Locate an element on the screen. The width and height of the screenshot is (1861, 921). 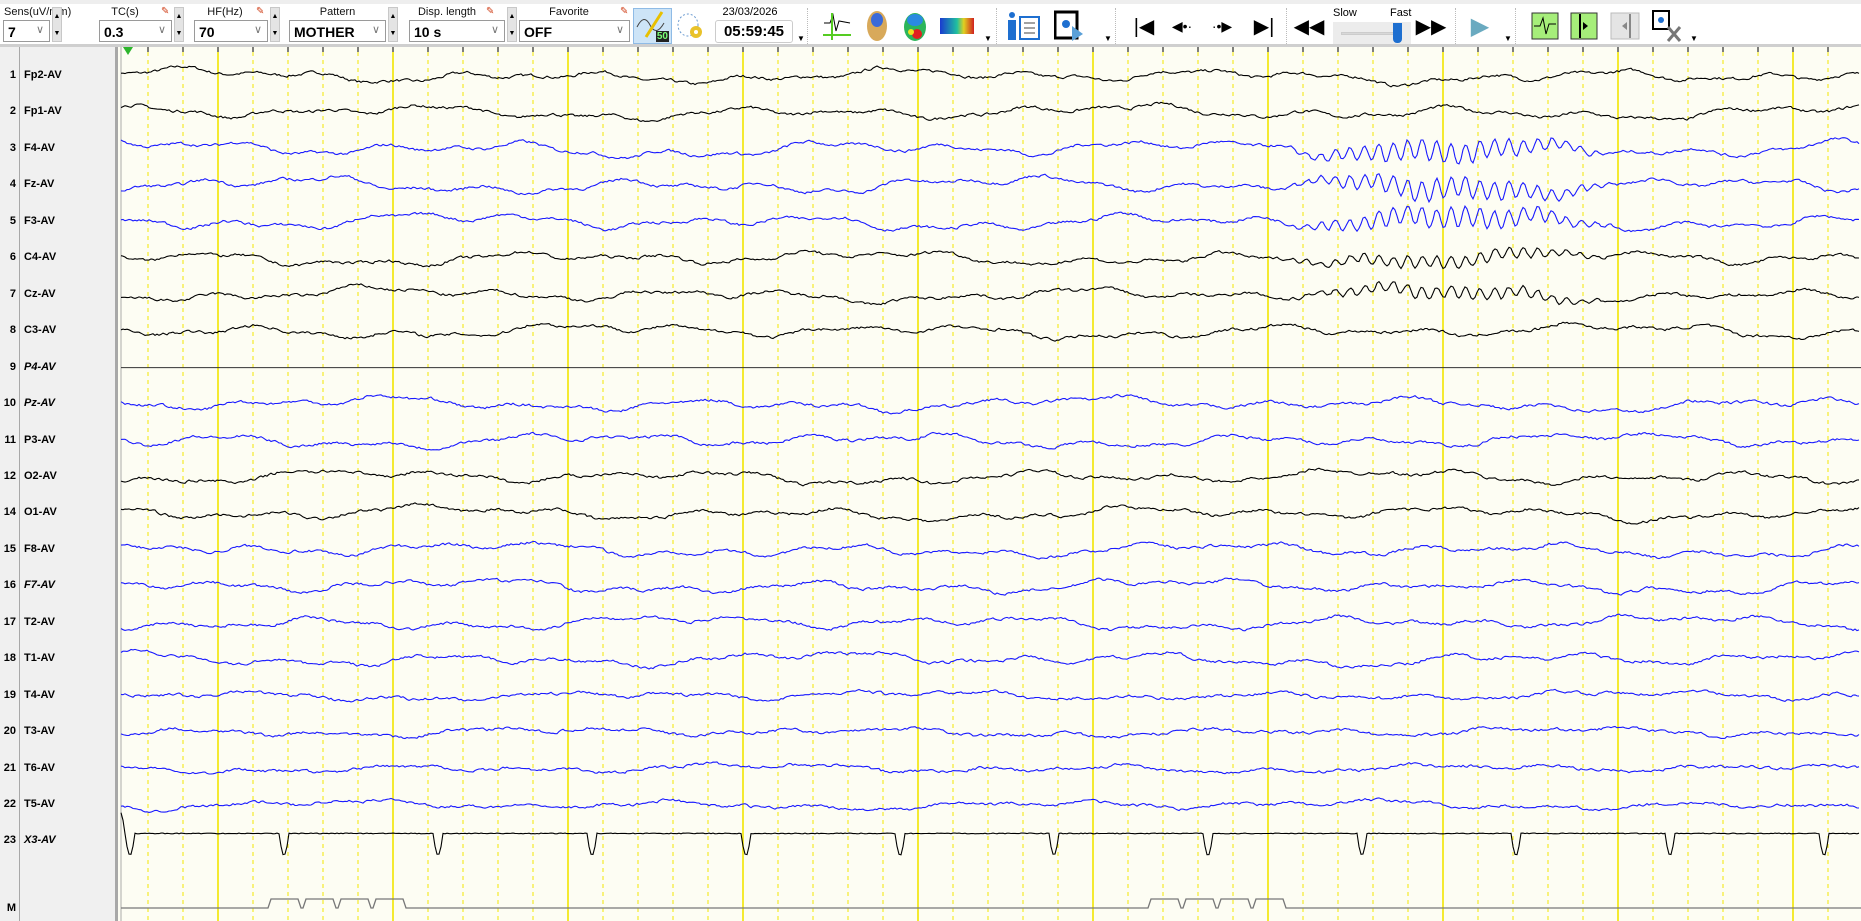
next-event-button is located at coordinates (1584, 26).